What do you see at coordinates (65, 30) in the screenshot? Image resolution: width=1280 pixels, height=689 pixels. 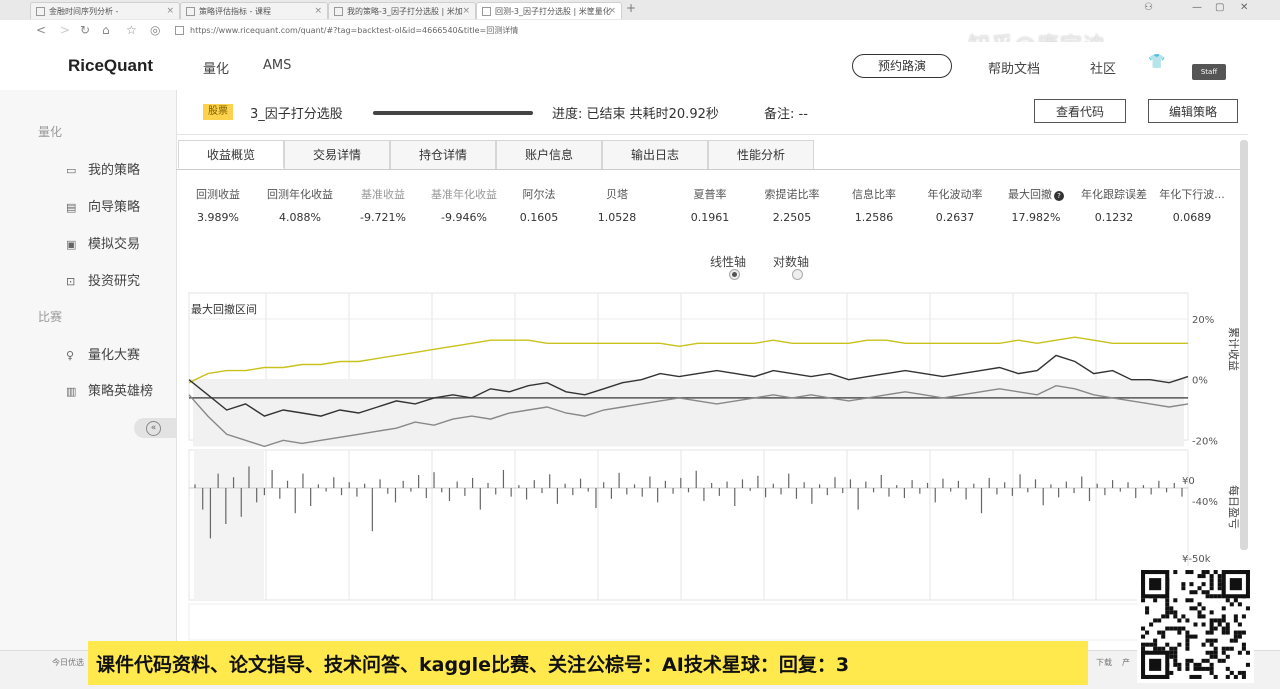 I see `forward-icon: >` at bounding box center [65, 30].